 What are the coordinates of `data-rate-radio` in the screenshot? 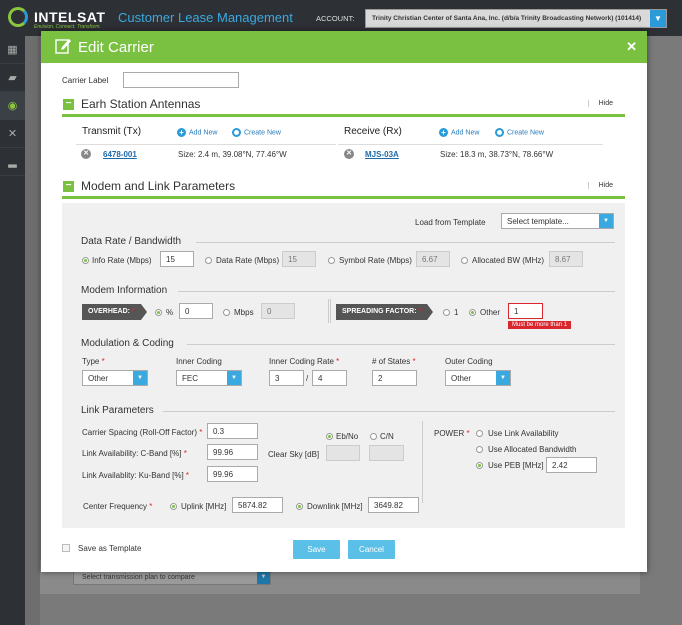 It's located at (208, 260).